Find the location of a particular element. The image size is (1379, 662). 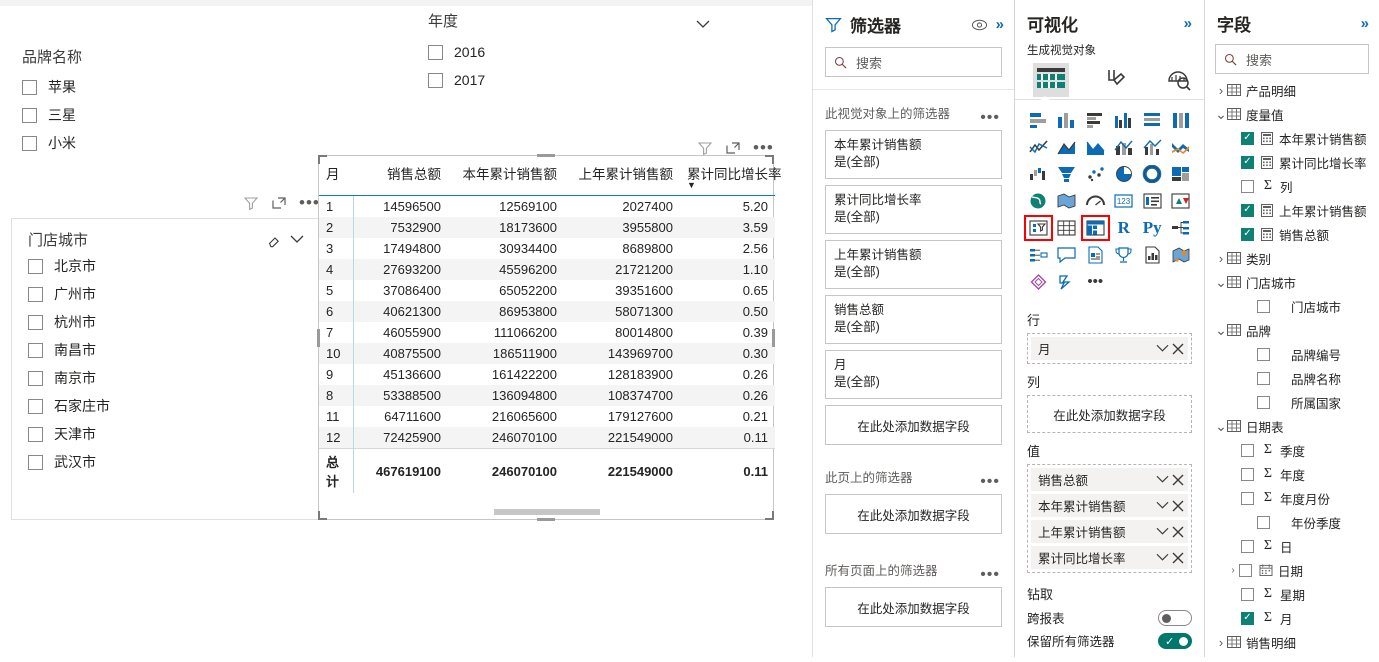

well-chip: 月 is located at coordinates (1109, 348).